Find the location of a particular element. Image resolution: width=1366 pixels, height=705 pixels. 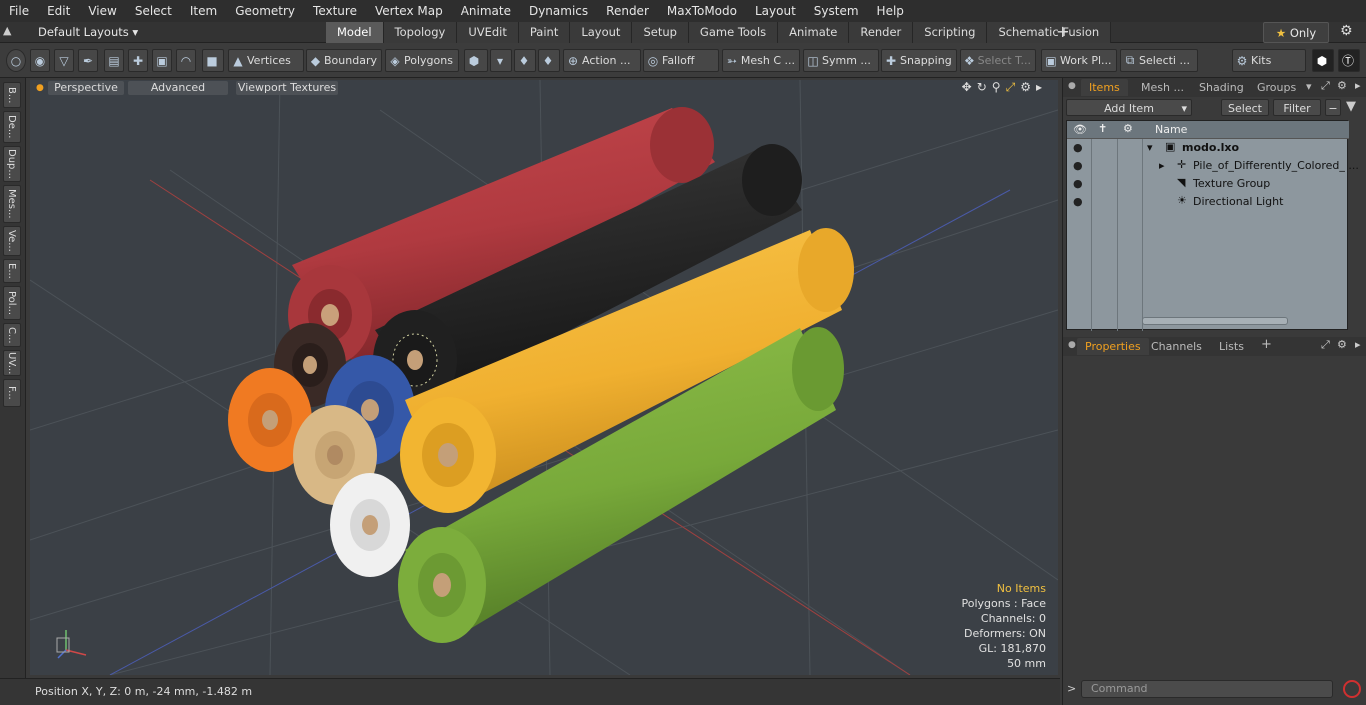

tab-layout: Layout is located at coordinates (601, 32).